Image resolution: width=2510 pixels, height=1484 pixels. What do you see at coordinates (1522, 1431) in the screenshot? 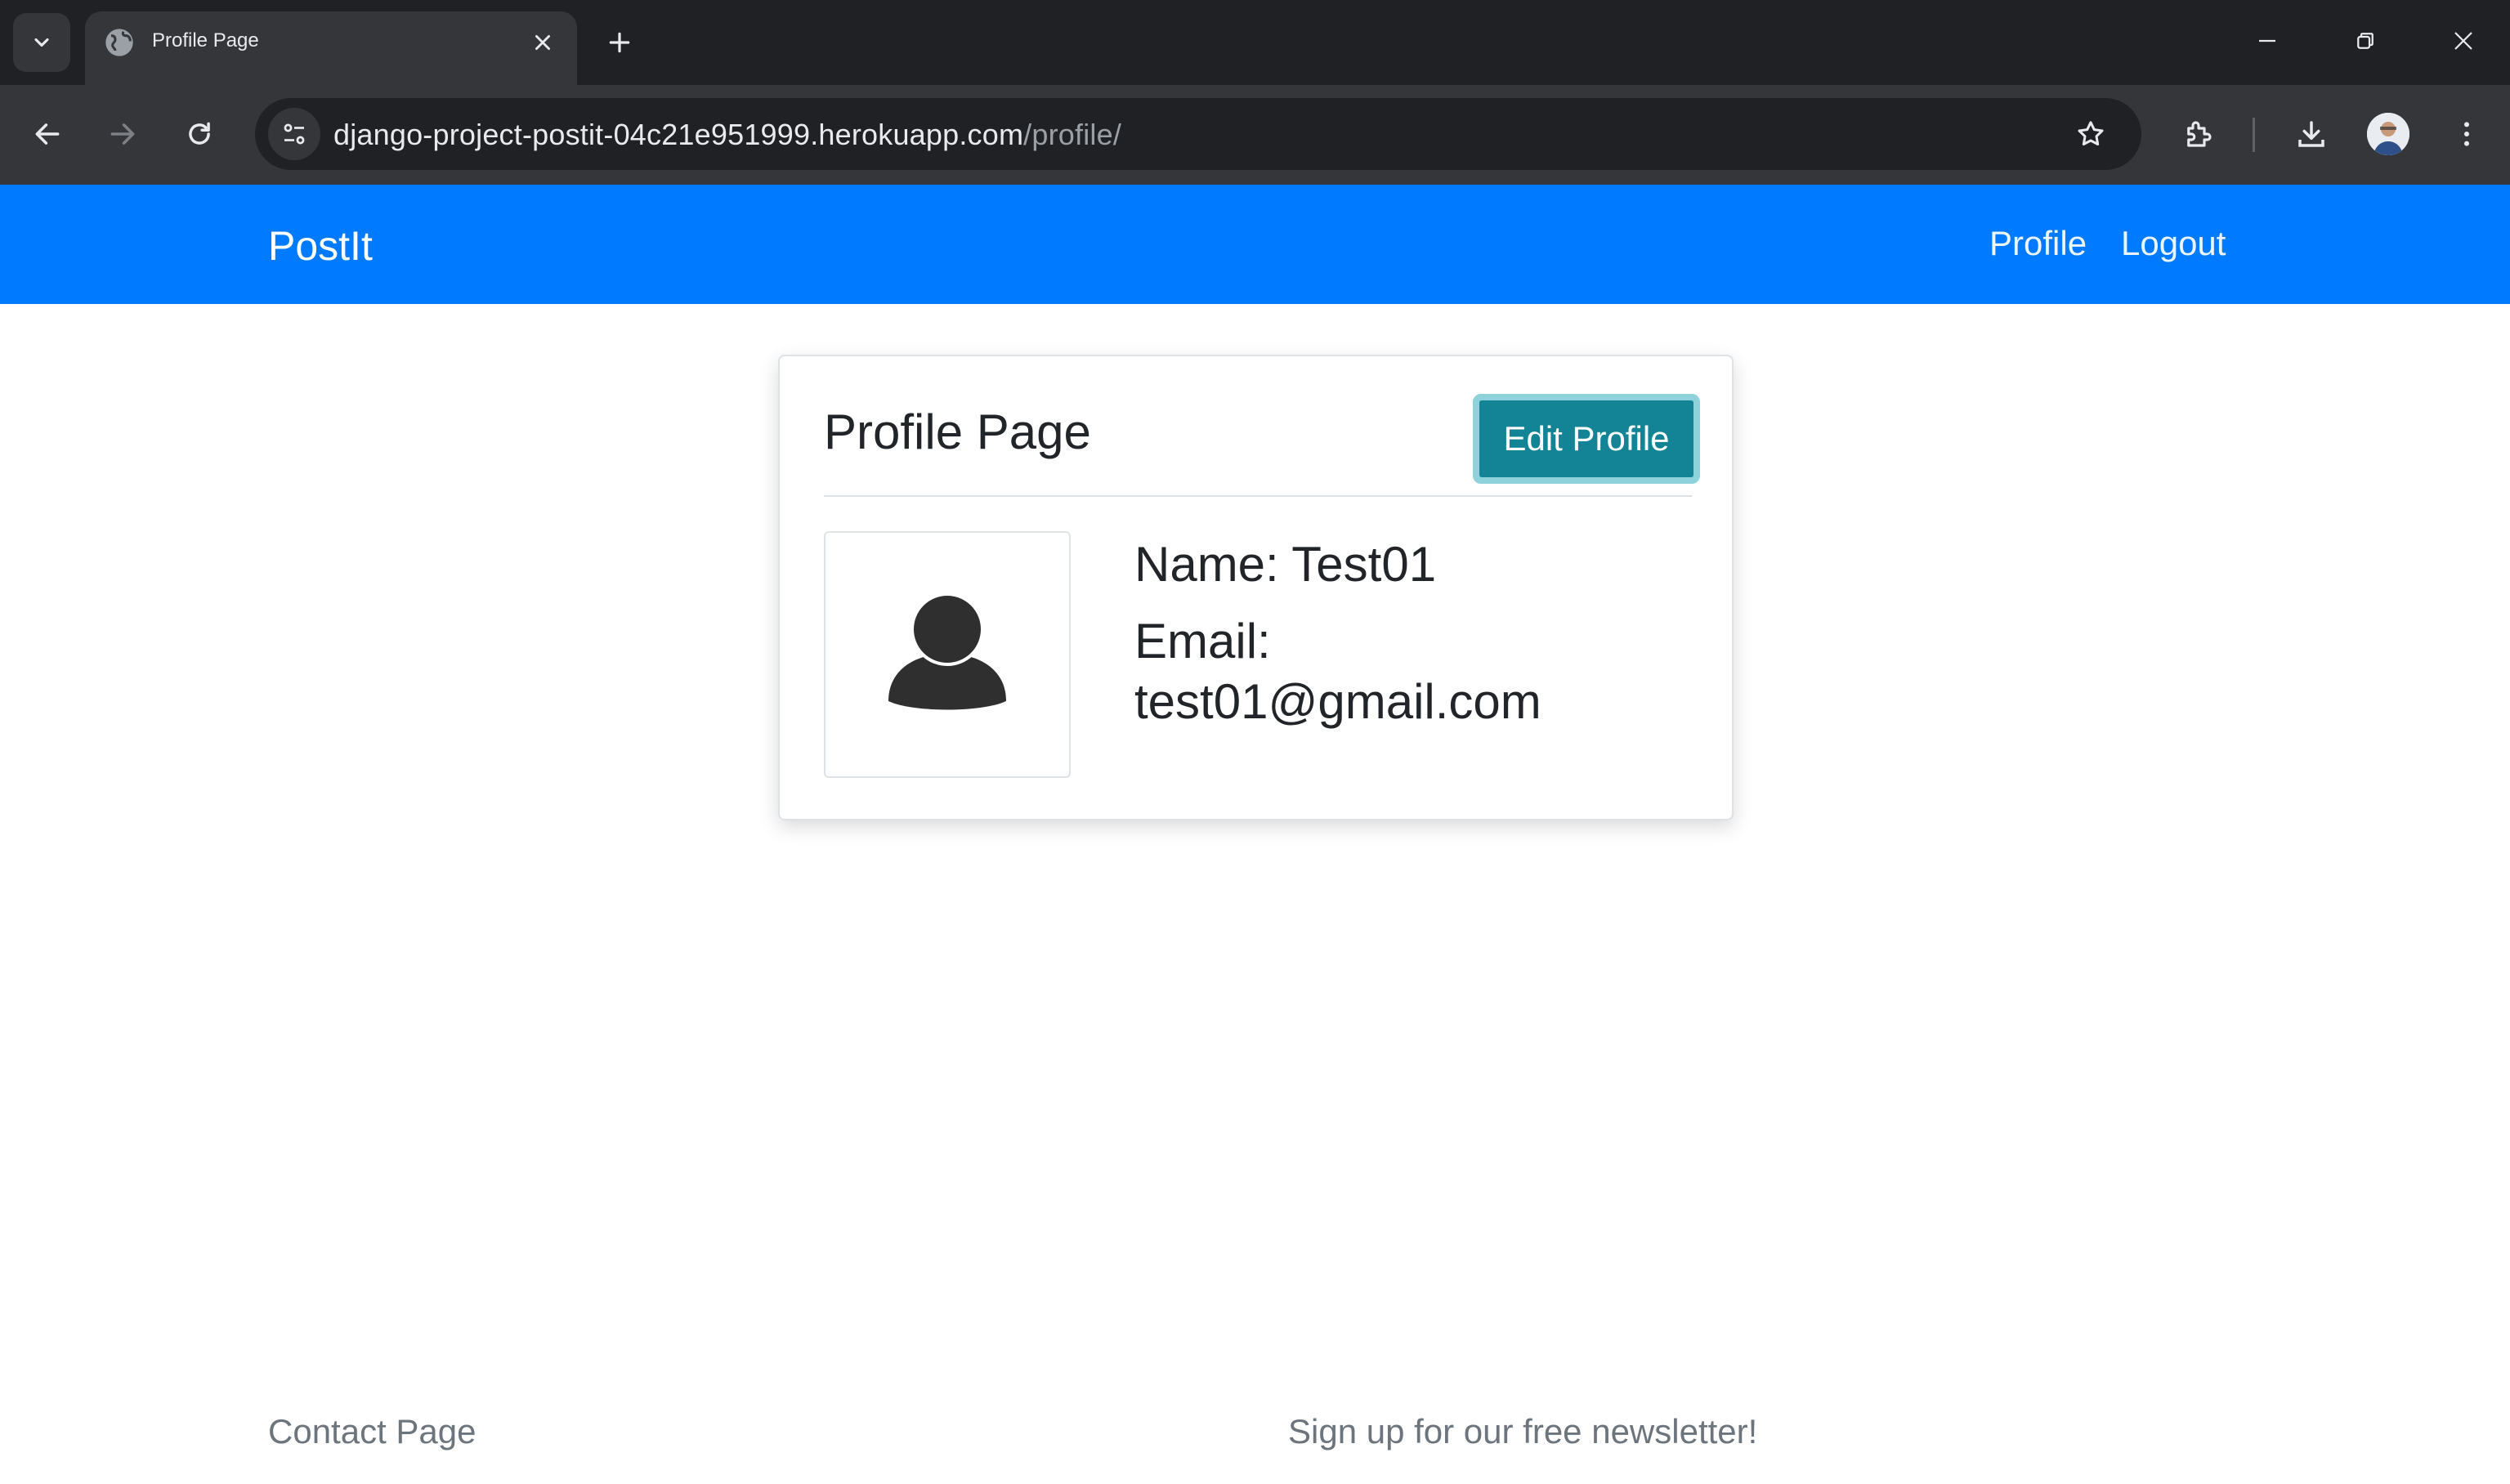
I see `footer-newsletter-link: Sign up for our free newsletter!` at bounding box center [1522, 1431].